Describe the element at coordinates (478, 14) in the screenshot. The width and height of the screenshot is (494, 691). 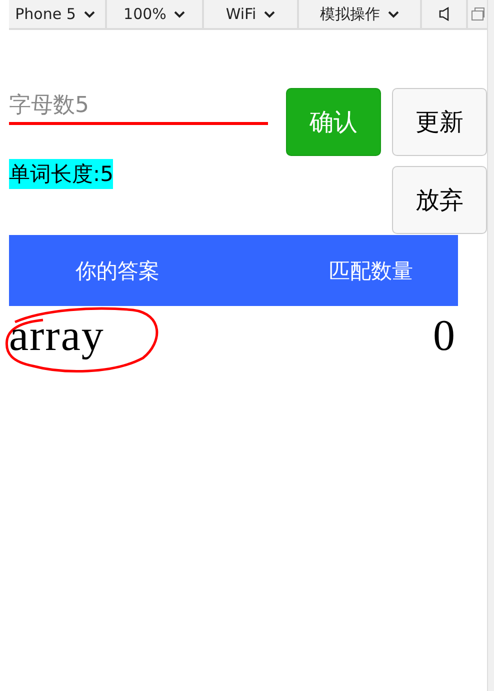
I see `window-icon` at that location.